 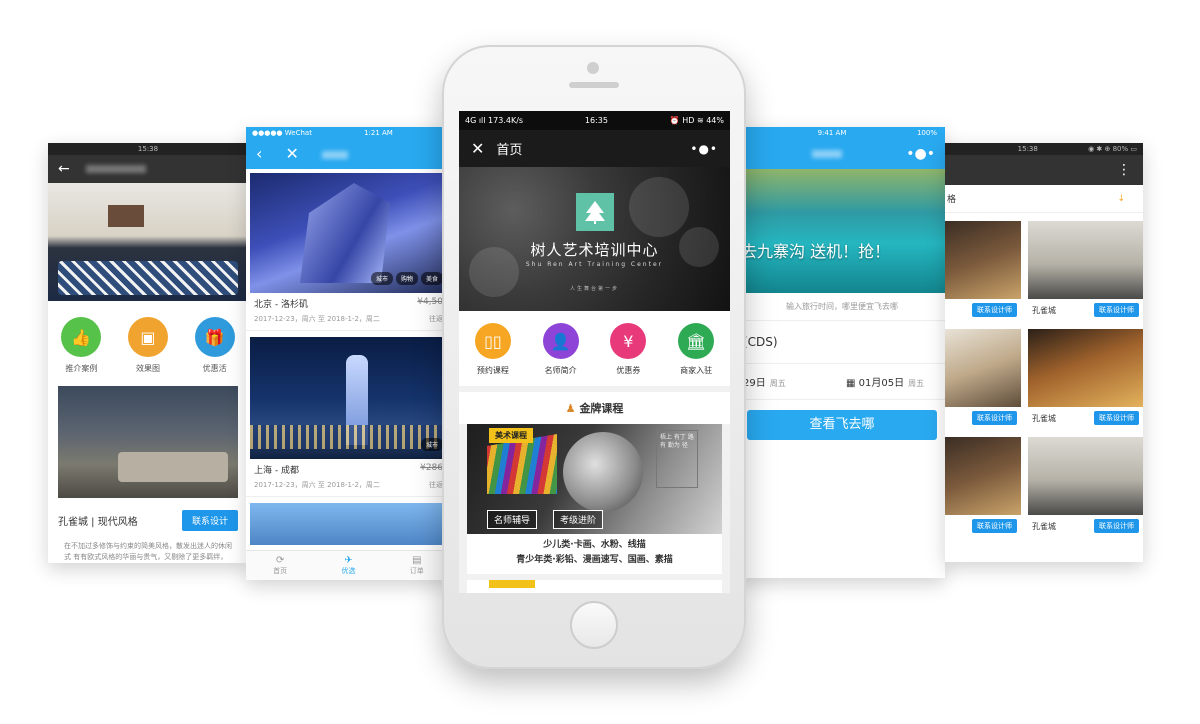 I want to click on sofa-shape, so click(x=173, y=467).